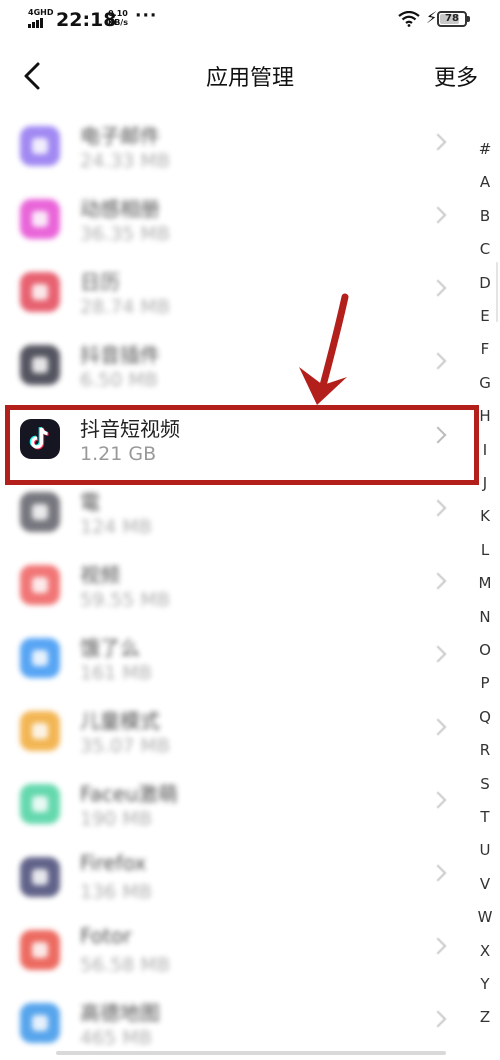 The height and width of the screenshot is (1060, 500). I want to click on index-letter: B, so click(485, 216).